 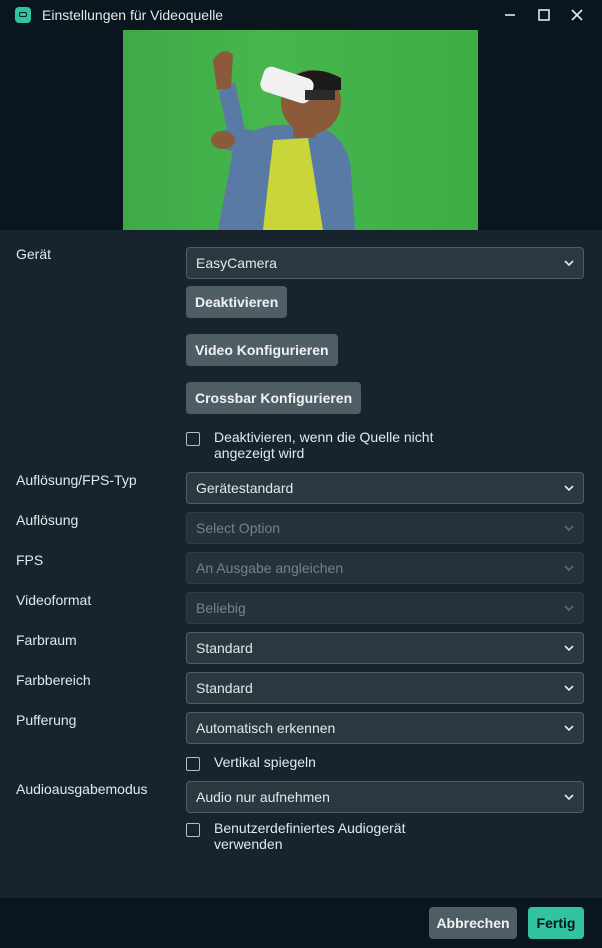 I want to click on custom-audio-device-label: Benutzerdefiniertes Audiogerät verwenden, so click(x=310, y=836).